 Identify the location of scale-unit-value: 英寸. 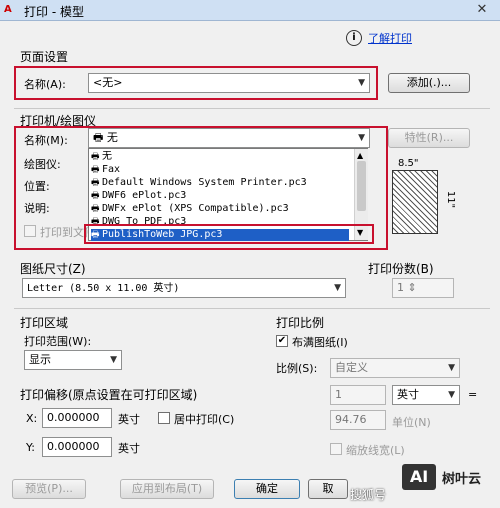
(408, 394).